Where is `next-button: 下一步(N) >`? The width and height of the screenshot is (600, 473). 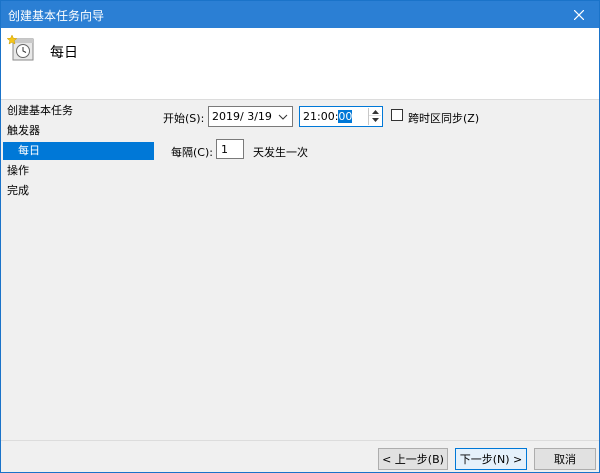 next-button: 下一步(N) > is located at coordinates (491, 459).